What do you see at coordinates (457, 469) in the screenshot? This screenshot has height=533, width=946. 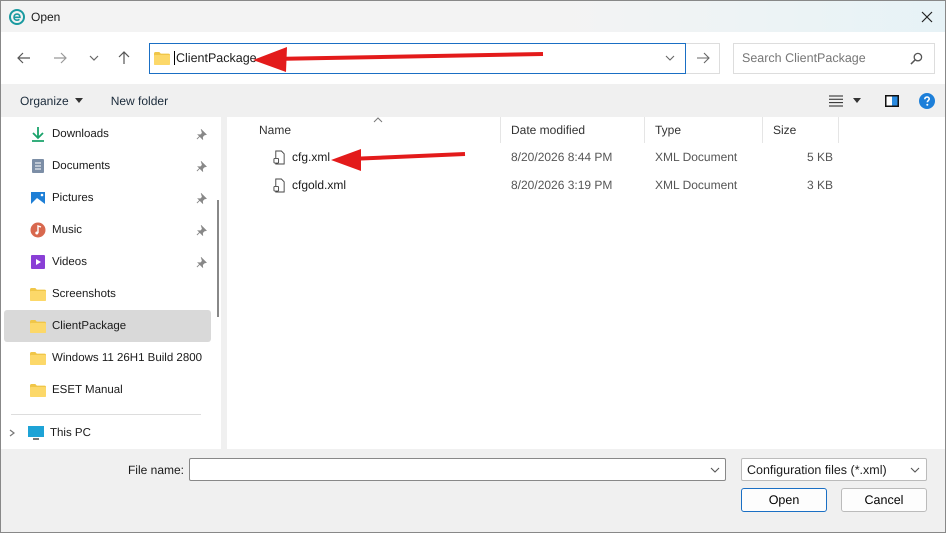 I see `file-name-field` at bounding box center [457, 469].